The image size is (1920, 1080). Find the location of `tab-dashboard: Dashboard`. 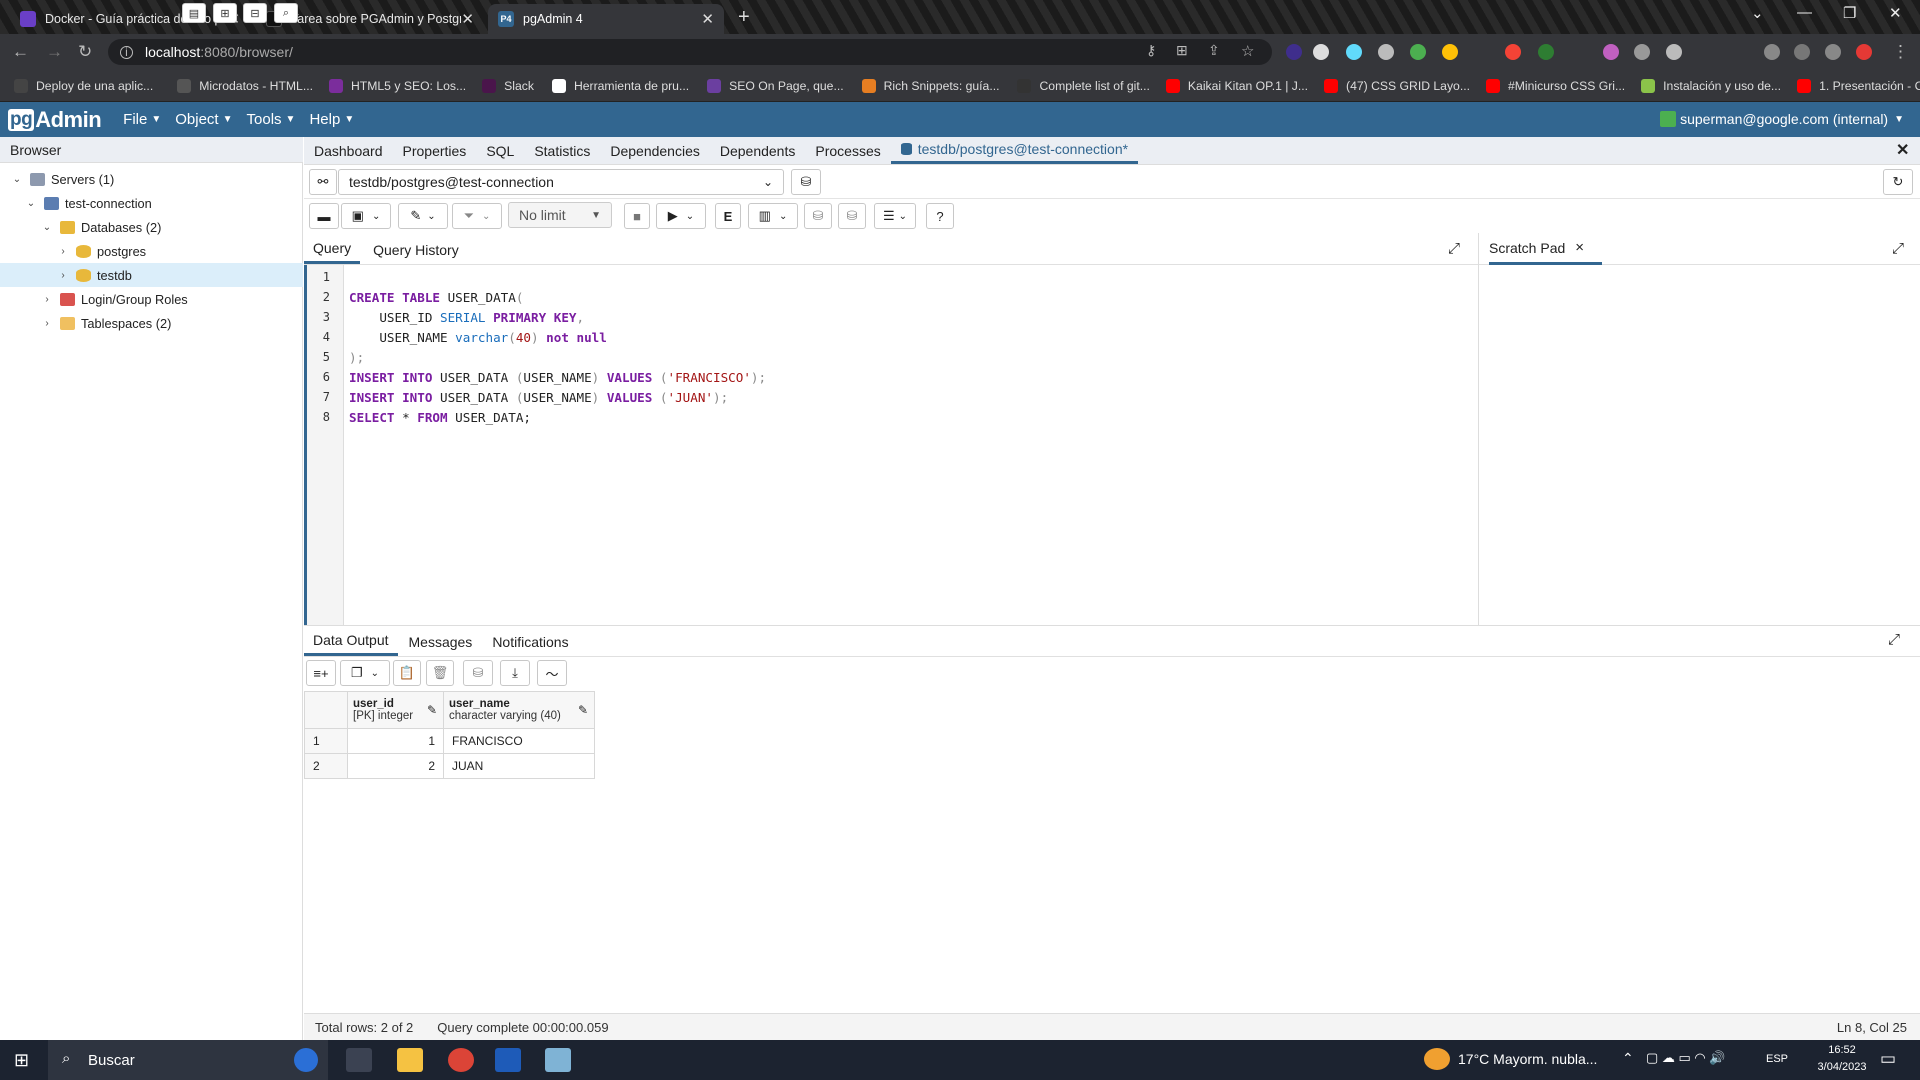

tab-dashboard: Dashboard is located at coordinates (348, 150).